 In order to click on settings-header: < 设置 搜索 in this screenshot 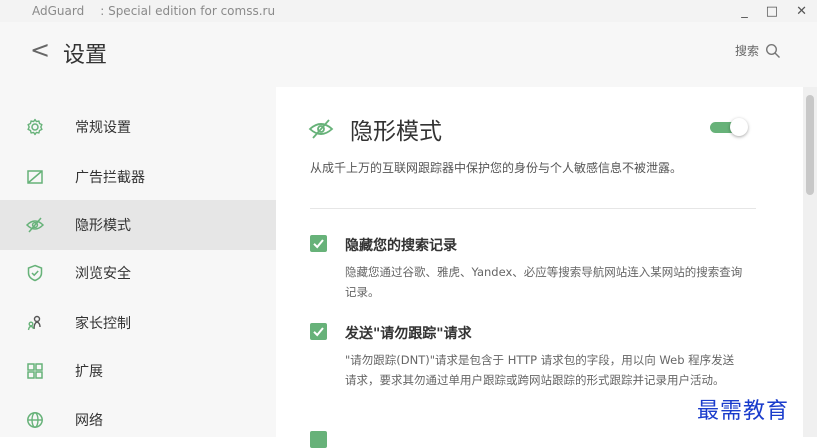, I will do `click(408, 54)`.